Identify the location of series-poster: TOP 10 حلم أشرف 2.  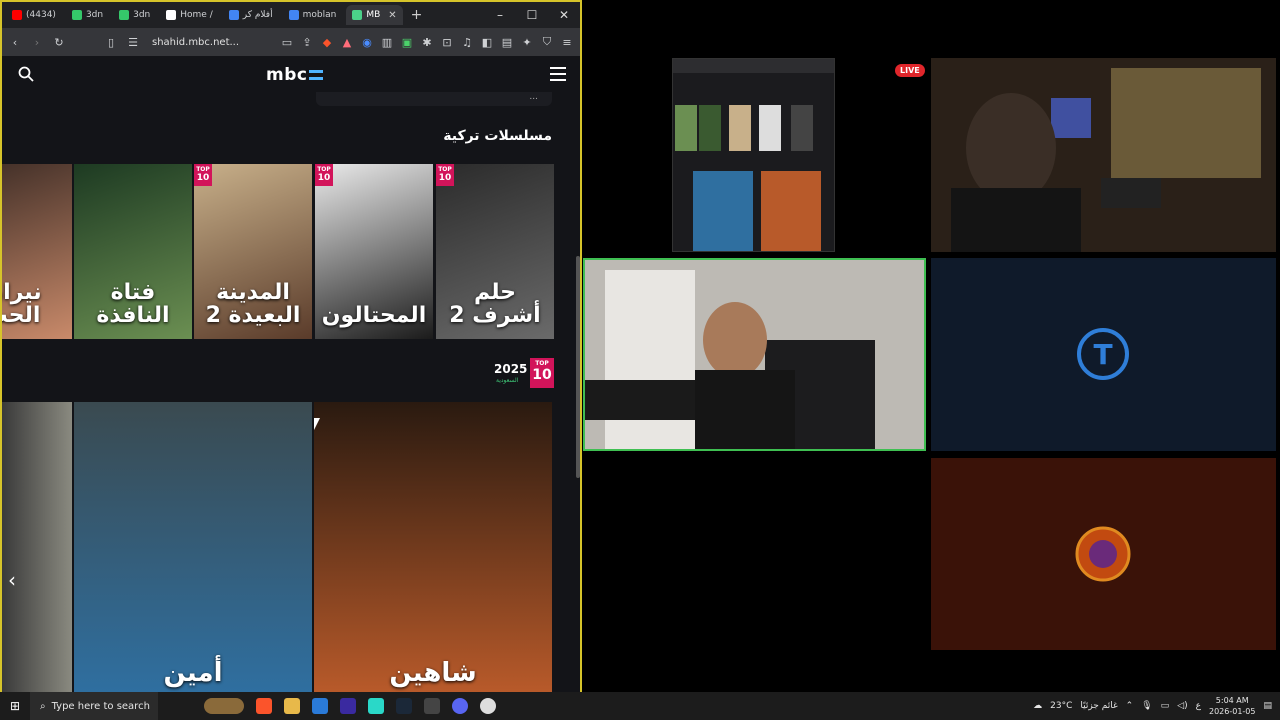
(495, 251).